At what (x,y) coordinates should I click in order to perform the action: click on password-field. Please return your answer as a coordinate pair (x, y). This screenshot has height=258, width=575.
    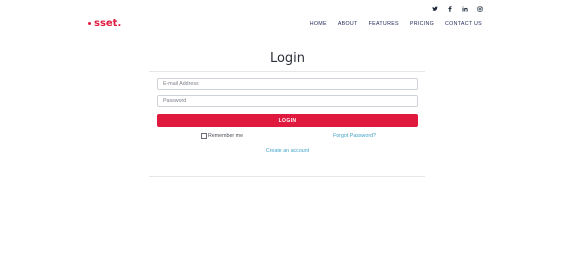
    Looking at the image, I should click on (287, 101).